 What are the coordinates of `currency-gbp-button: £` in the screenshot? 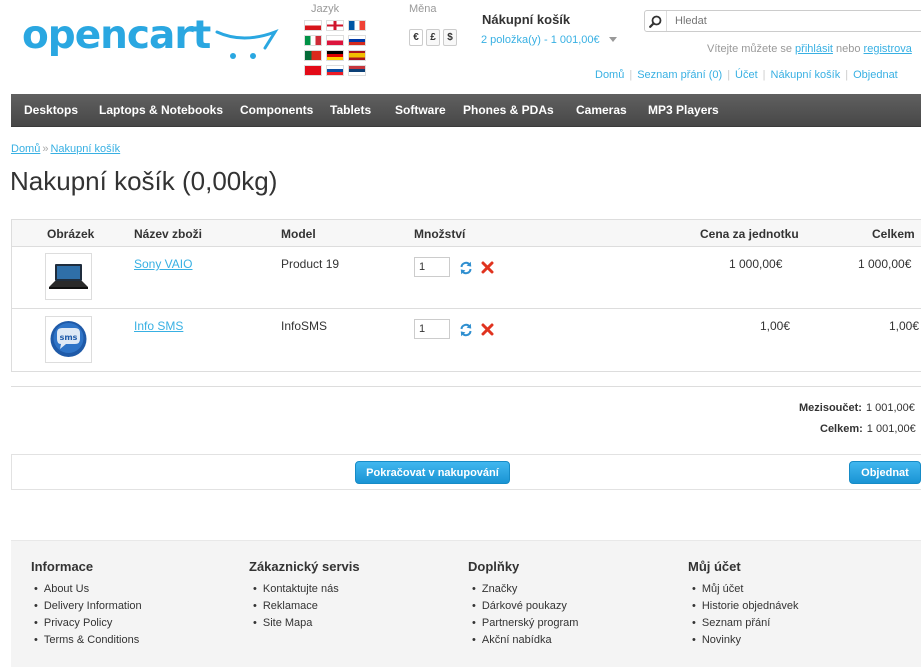 It's located at (433, 37).